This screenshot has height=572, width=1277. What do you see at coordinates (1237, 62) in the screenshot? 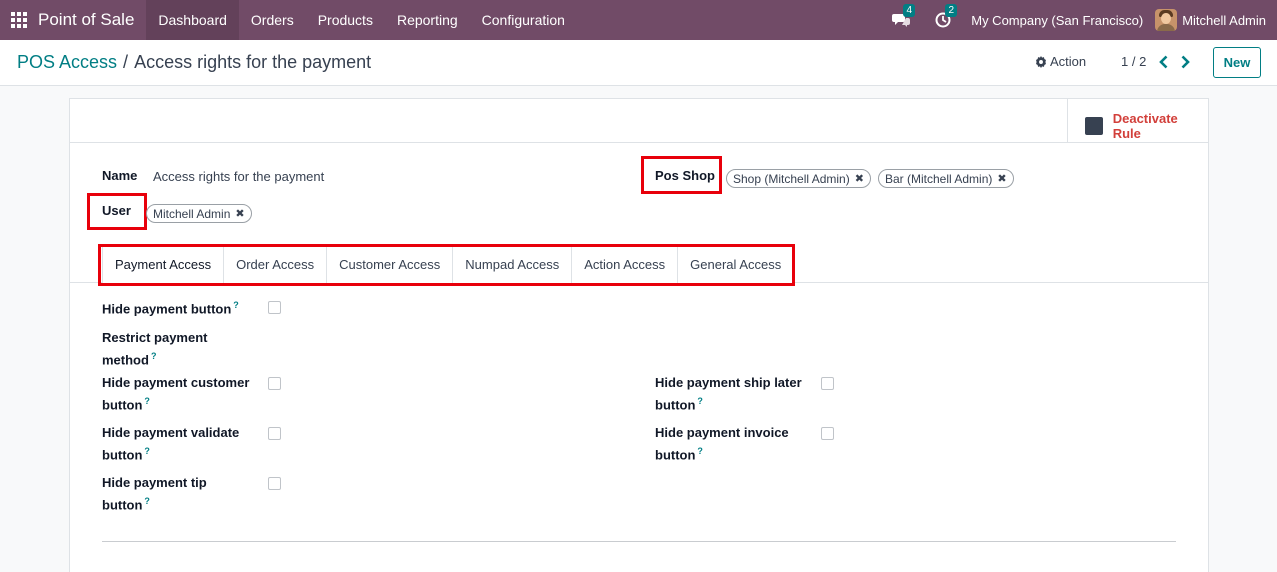
I see `new-button: New` at bounding box center [1237, 62].